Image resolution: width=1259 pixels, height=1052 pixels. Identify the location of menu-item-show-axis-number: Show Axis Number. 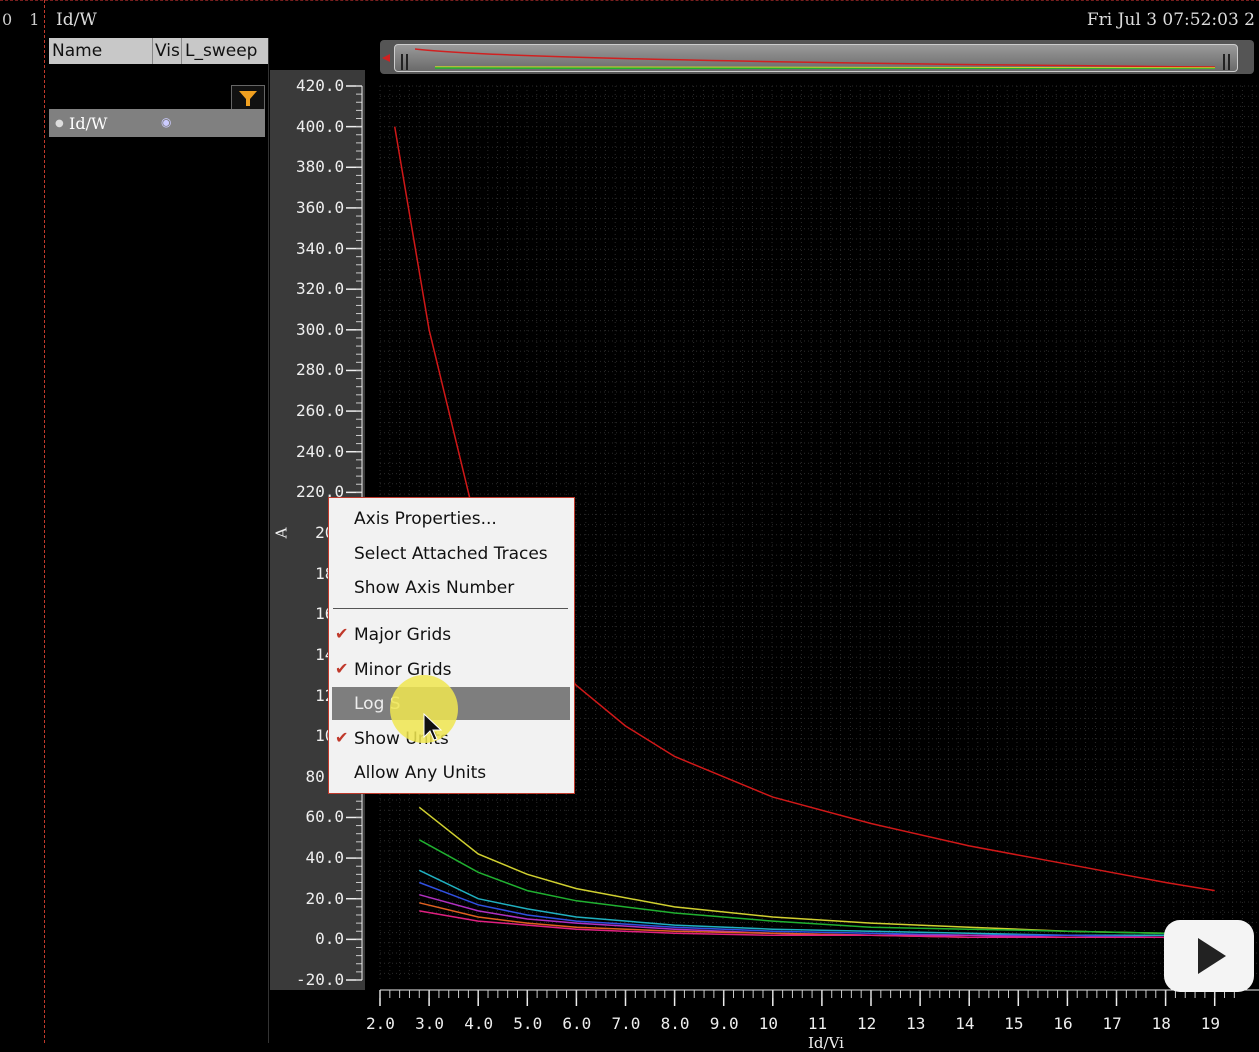
(451, 587).